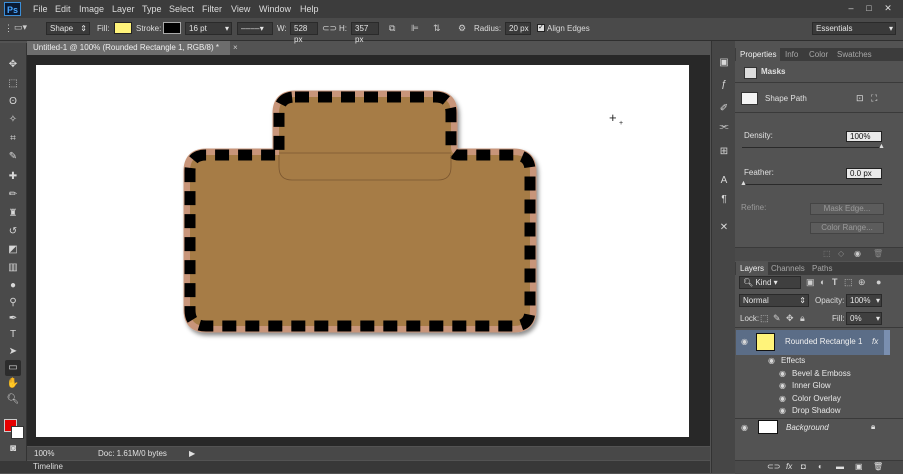 This screenshot has width=903, height=474. Describe the element at coordinates (13, 368) in the screenshot. I see `rounded-rectangle-tool-icon: ▭` at that location.